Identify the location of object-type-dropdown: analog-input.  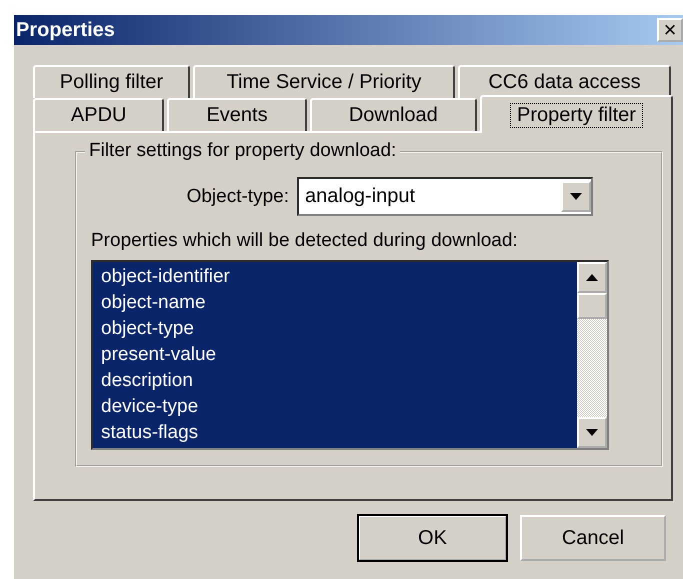
(445, 196).